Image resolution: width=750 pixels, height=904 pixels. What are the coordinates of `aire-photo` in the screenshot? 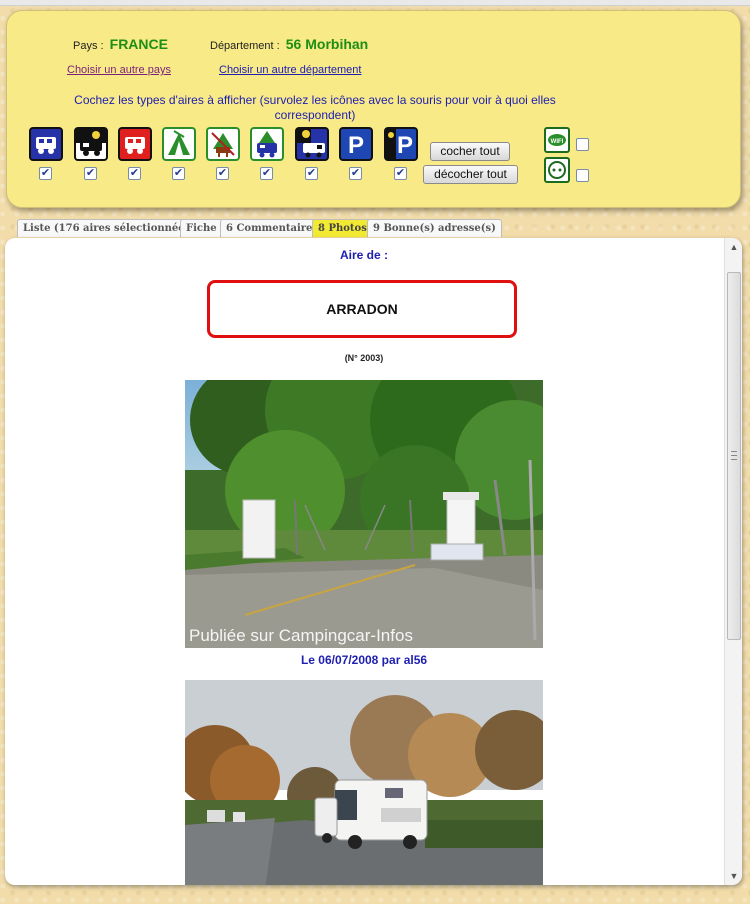 It's located at (364, 782).